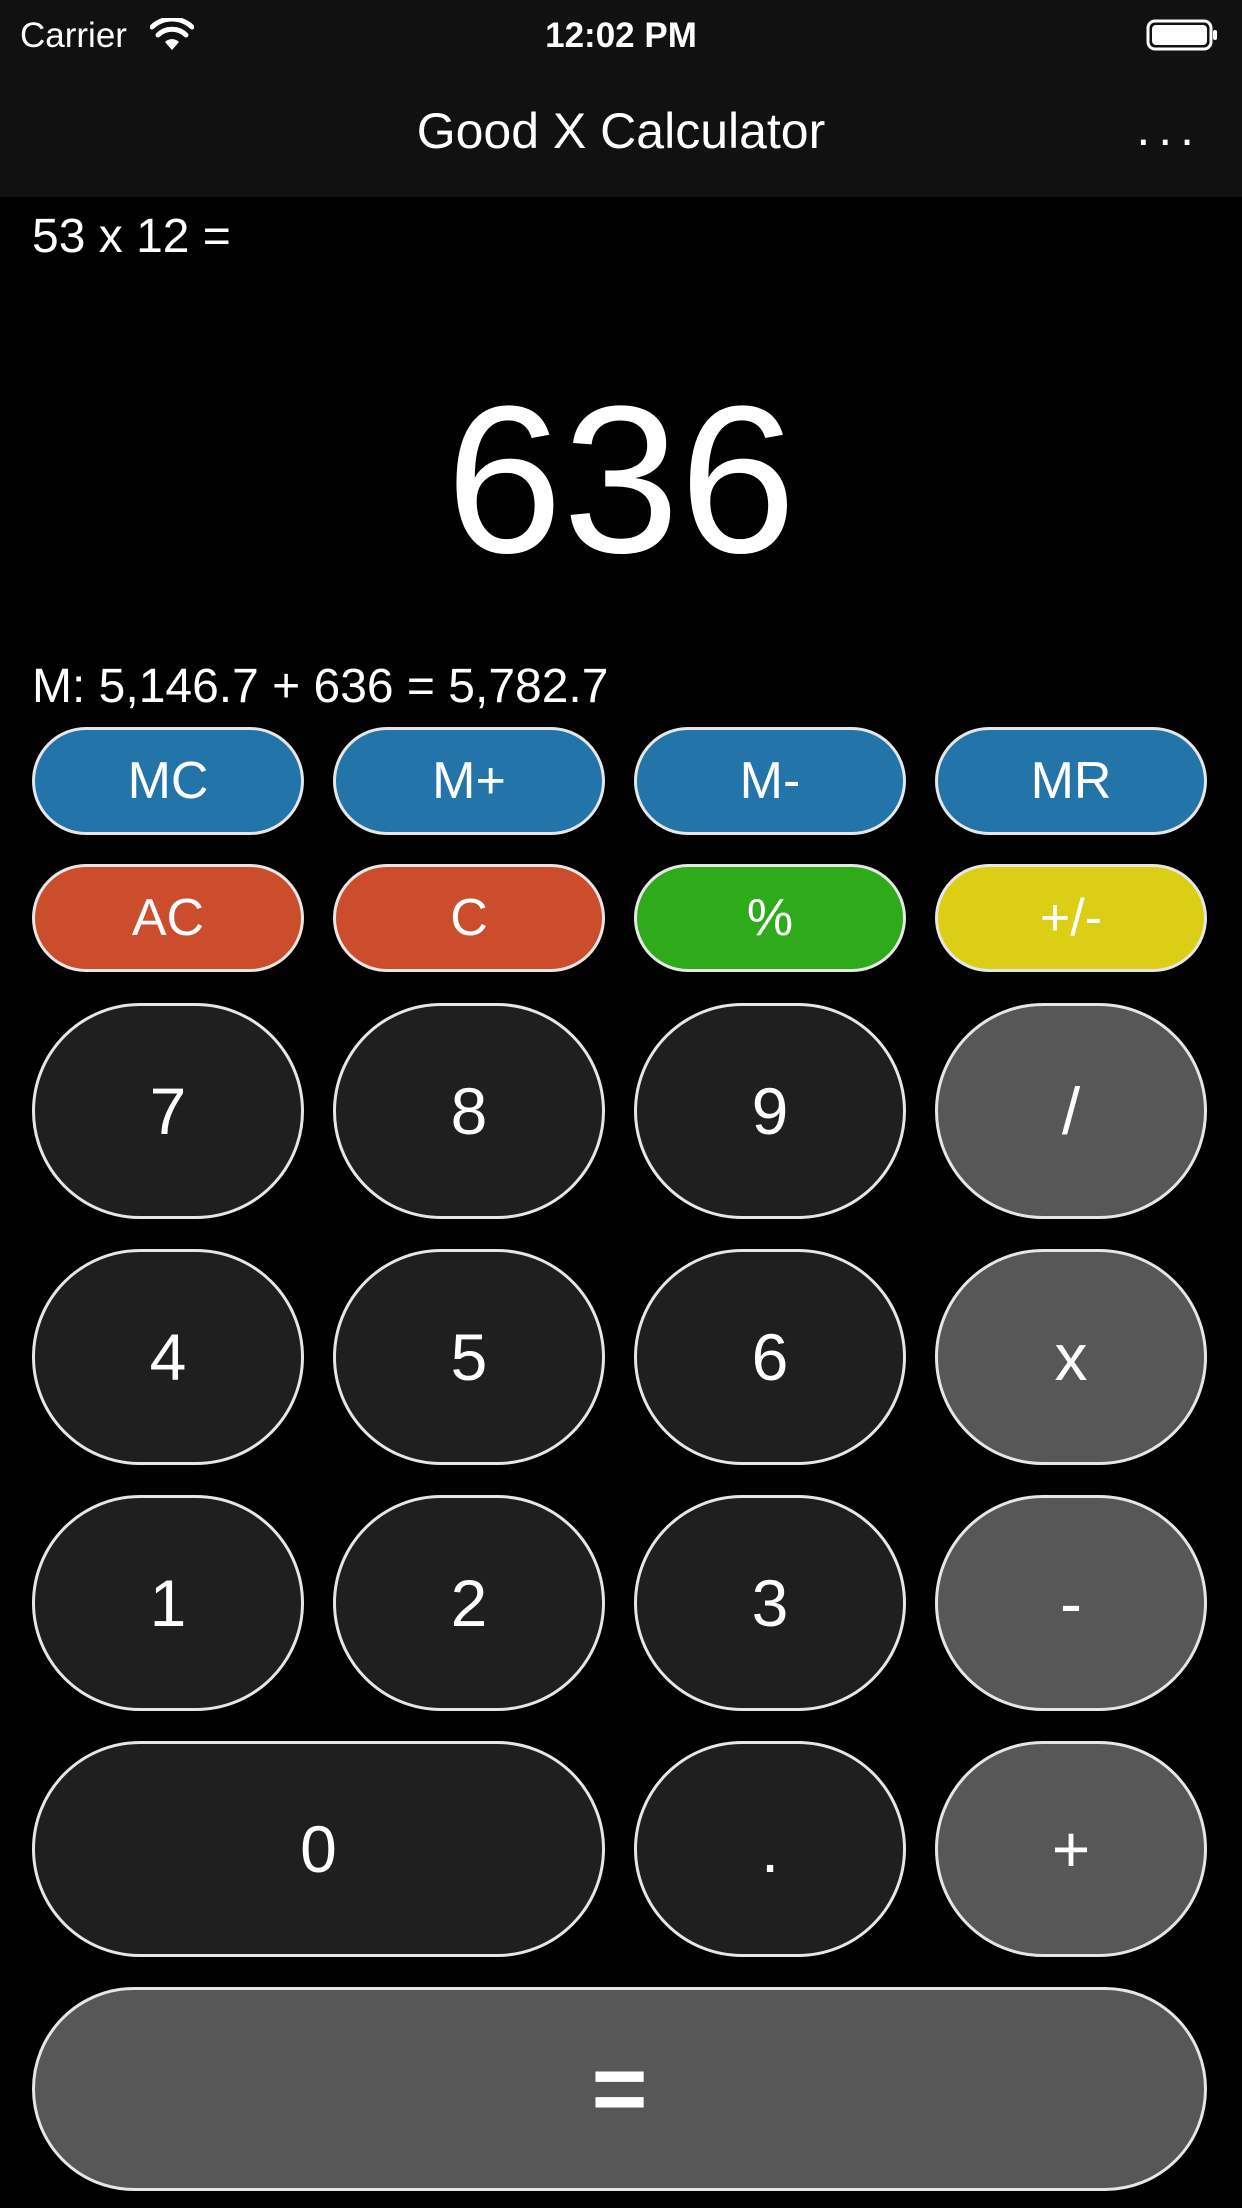 This screenshot has height=2208, width=1242. I want to click on decimal-button: ., so click(770, 1849).